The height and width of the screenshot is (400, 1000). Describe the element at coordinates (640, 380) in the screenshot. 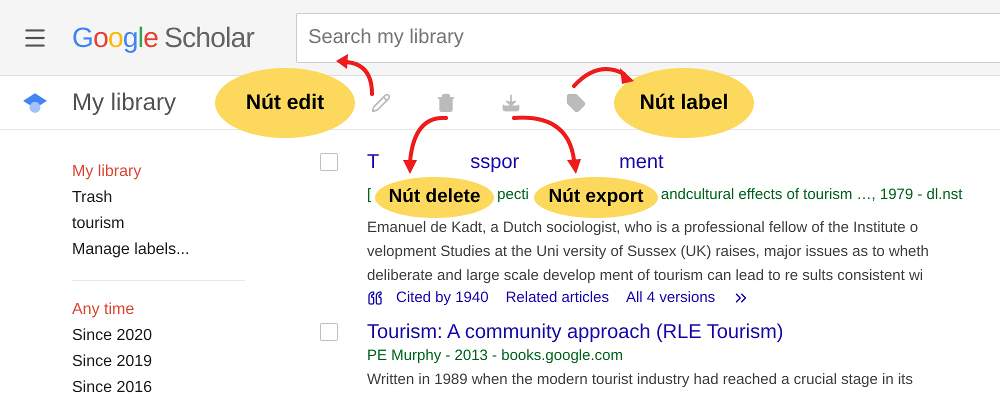

I see `result-snippet: Written in 1989 when the modern tourist industry had reached a crucial stage in its` at that location.